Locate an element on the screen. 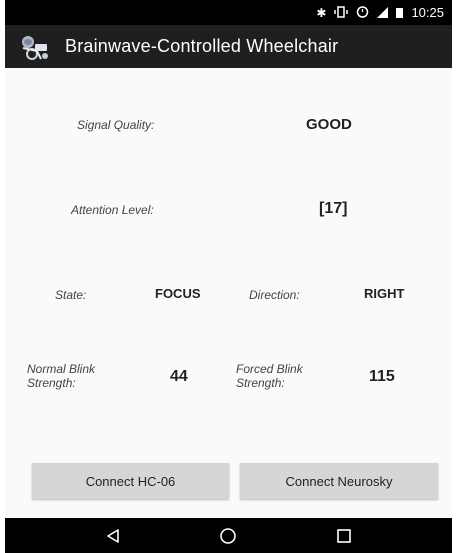 The image size is (457, 553). battery-icon is located at coordinates (400, 12).